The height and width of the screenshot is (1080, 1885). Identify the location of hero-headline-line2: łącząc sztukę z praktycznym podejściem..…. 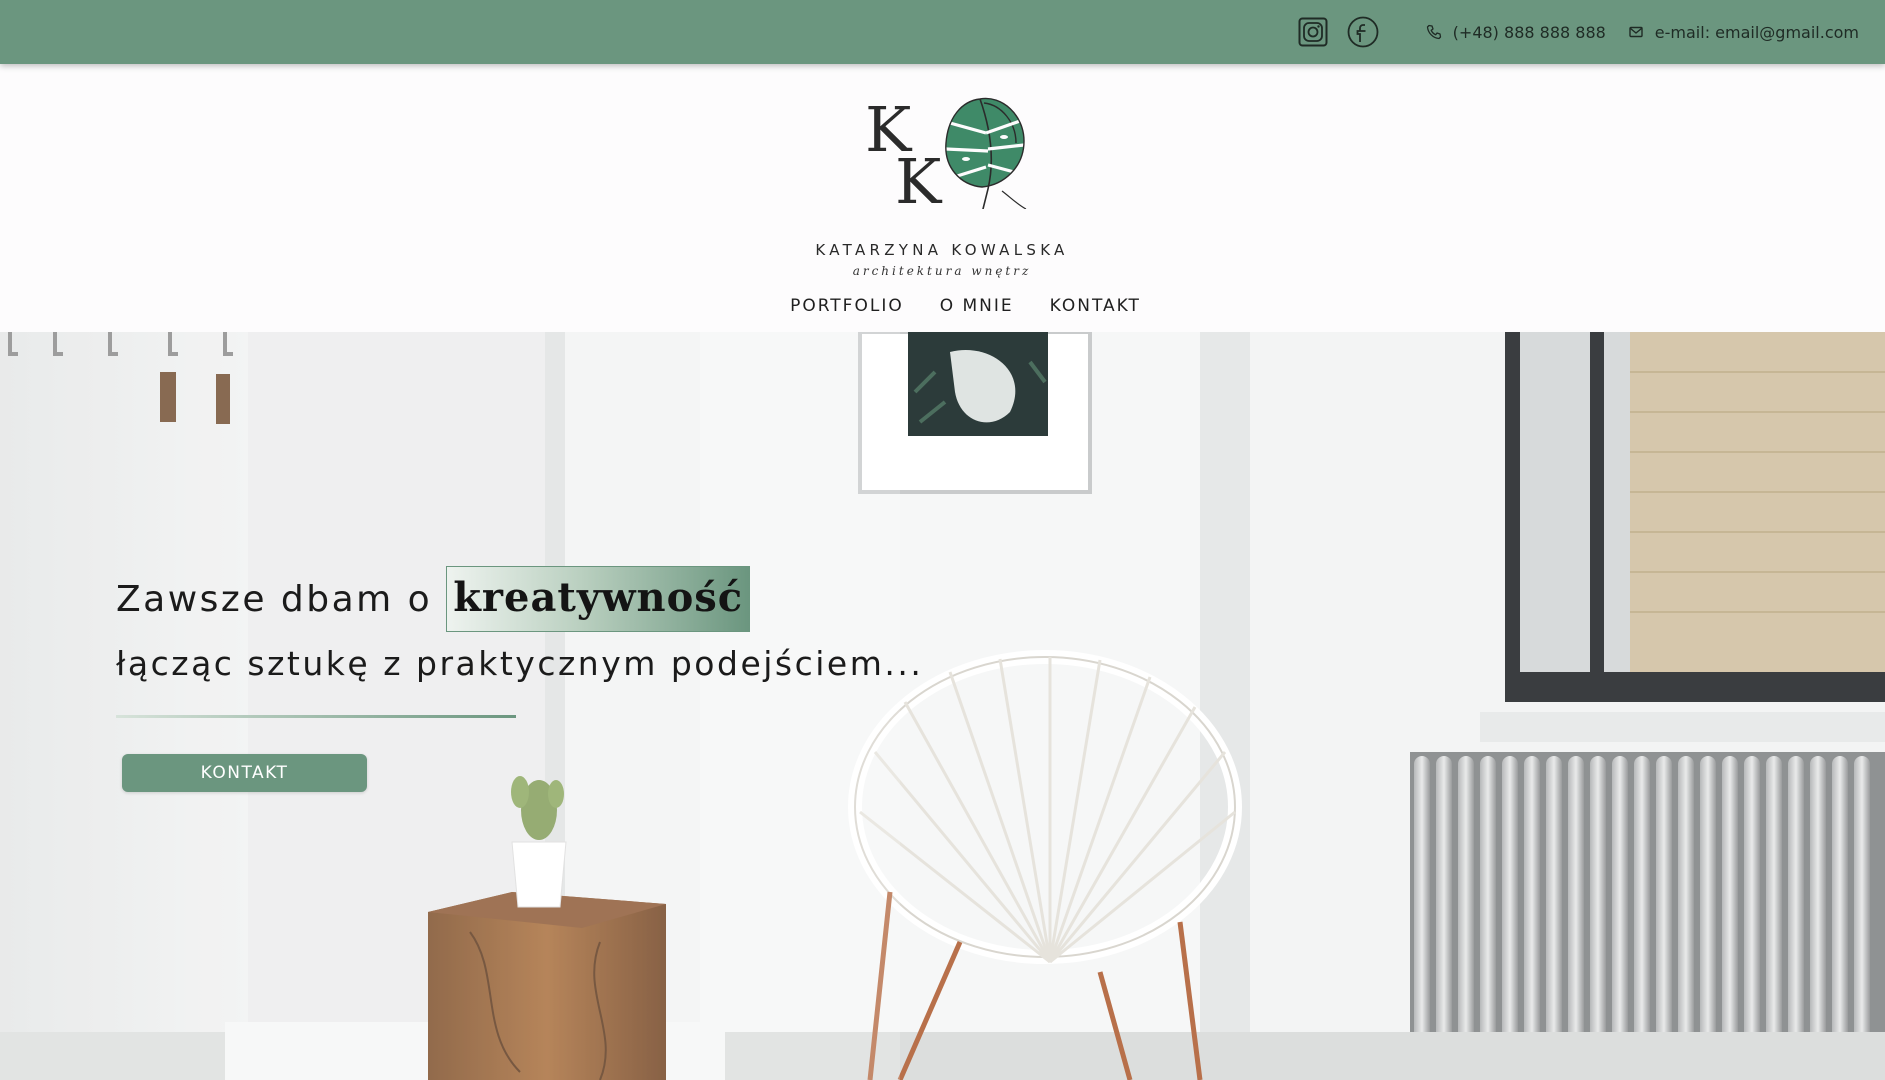
(520, 663).